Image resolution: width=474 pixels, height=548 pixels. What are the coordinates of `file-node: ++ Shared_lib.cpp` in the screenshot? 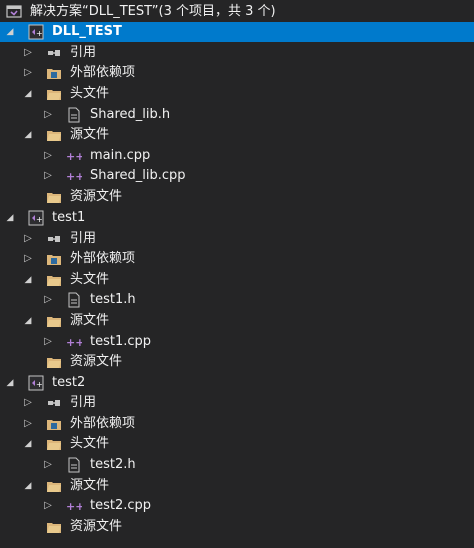 It's located at (237, 176).